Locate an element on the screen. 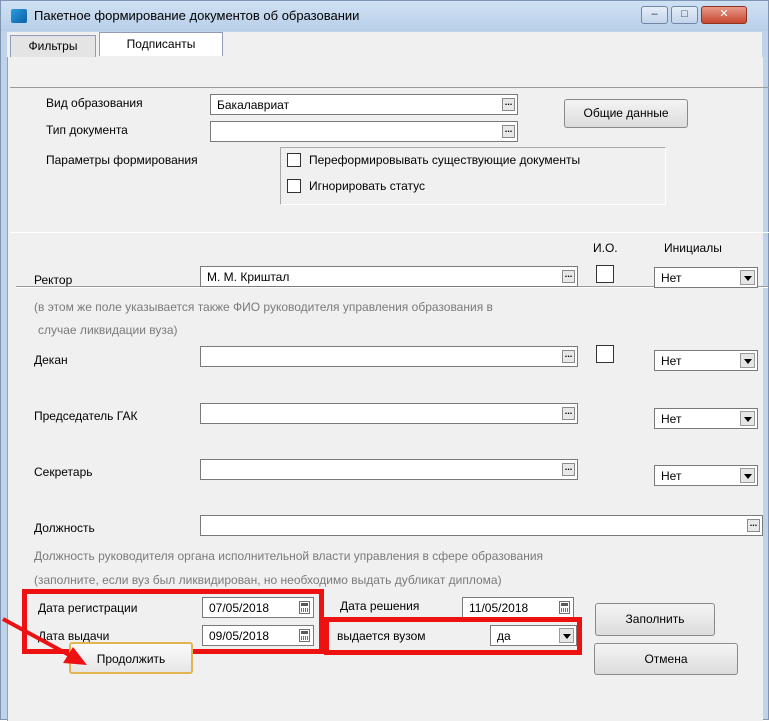 Image resolution: width=769 pixels, height=721 pixels. gak-initials-select: Нет is located at coordinates (706, 418).